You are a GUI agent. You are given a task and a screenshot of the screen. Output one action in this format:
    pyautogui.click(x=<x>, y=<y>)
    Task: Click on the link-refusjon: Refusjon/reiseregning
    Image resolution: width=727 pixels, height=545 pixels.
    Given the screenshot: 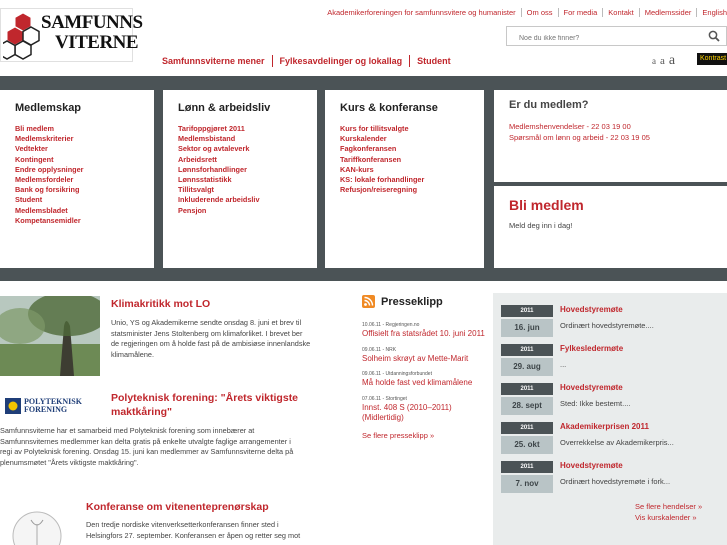 What is the action you would take?
    pyautogui.click(x=412, y=190)
    